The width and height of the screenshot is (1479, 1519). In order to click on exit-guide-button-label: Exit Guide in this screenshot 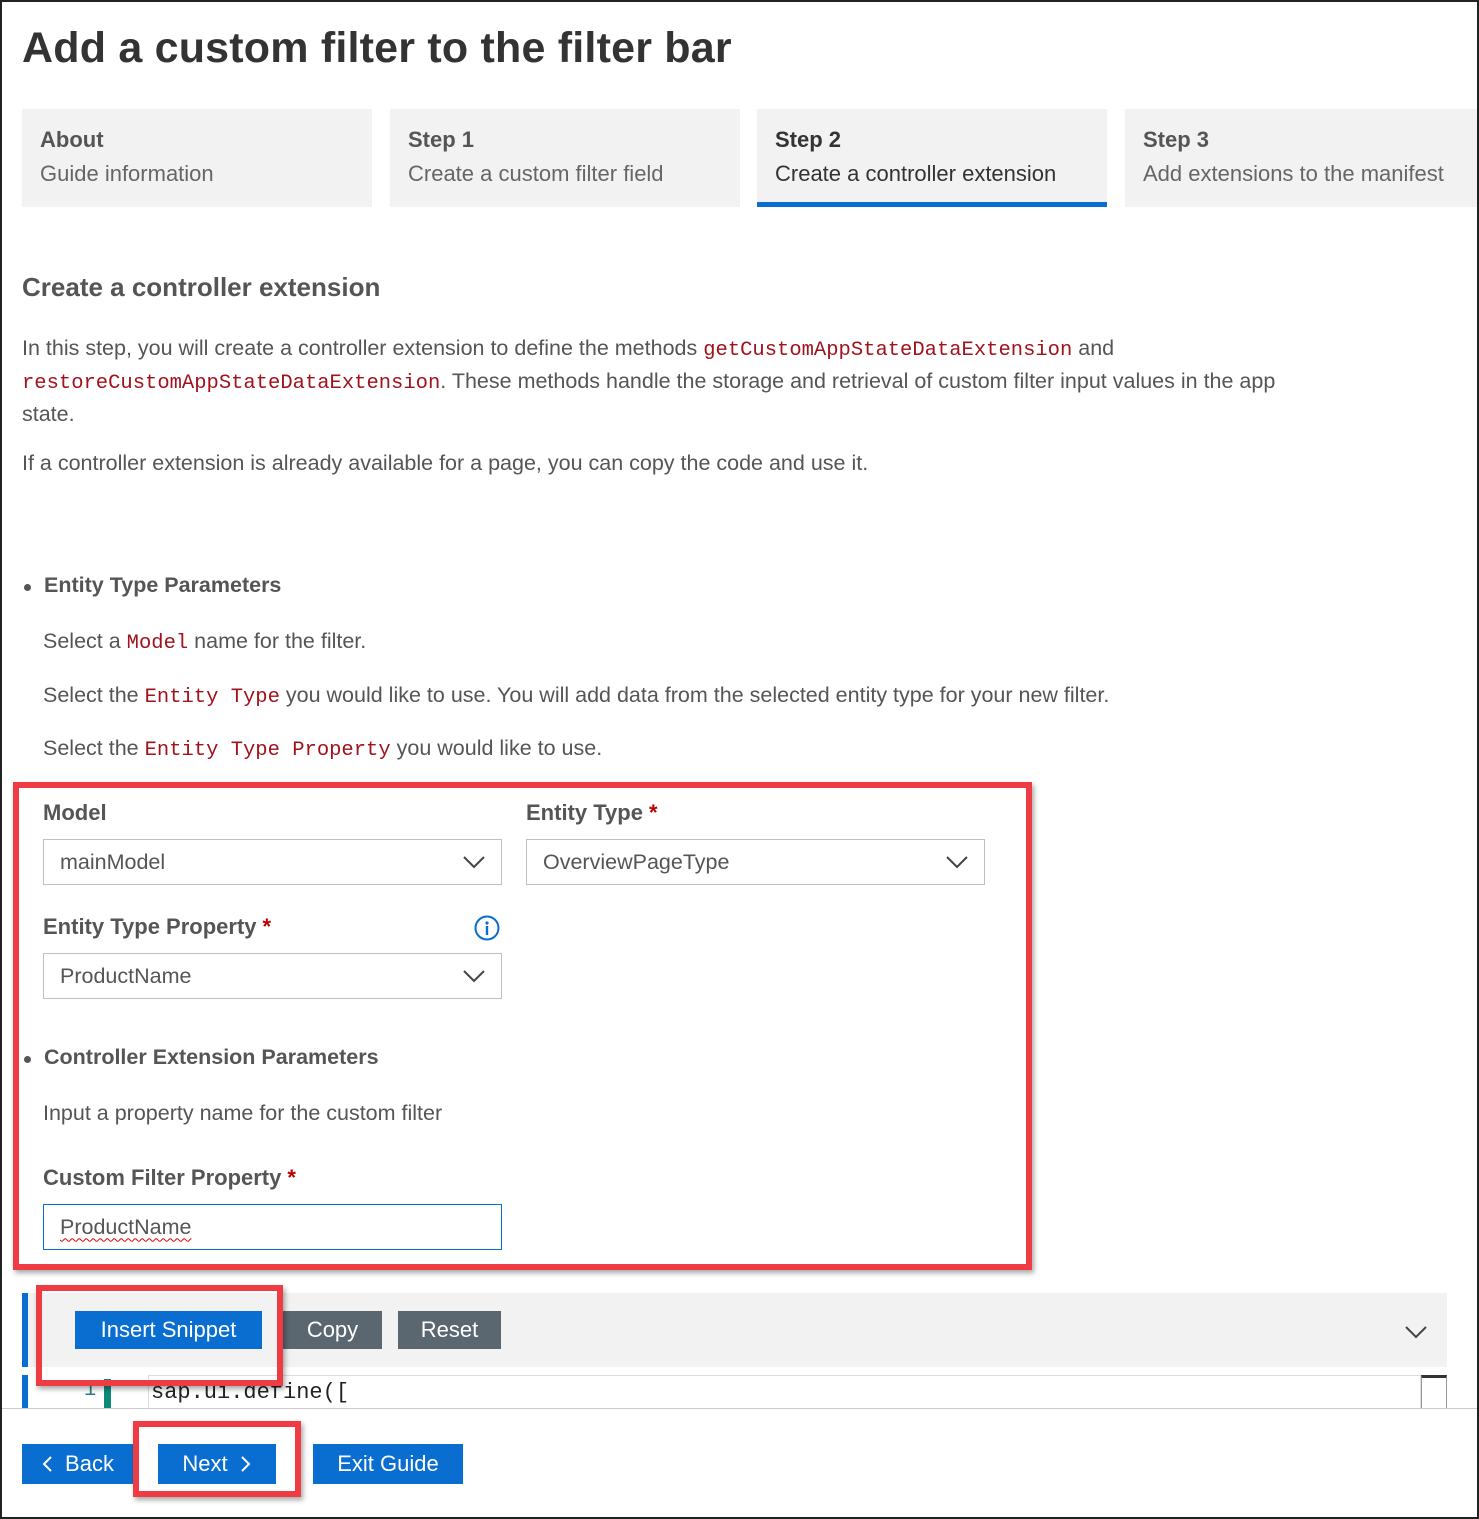, I will do `click(388, 1463)`.